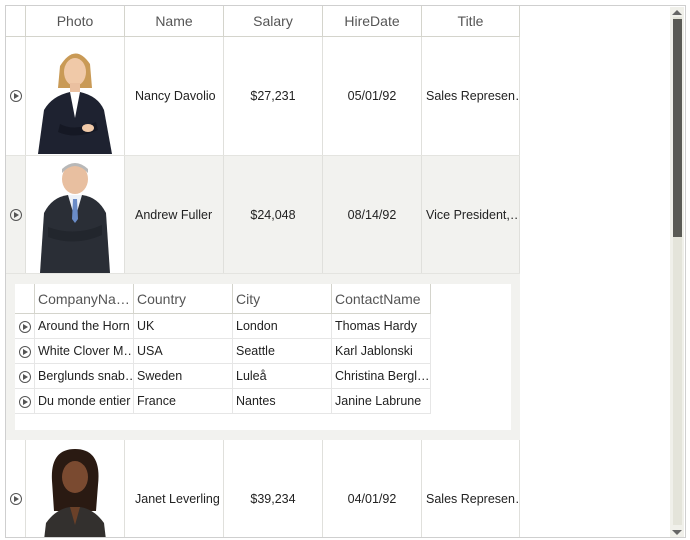 The image size is (690, 540). Describe the element at coordinates (372, 214) in the screenshot. I see `hiredate-cell: 08/14/92` at that location.